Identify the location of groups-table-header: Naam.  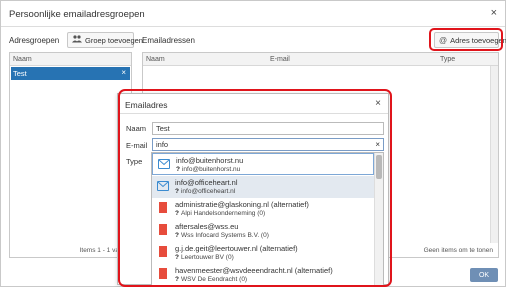
(70, 59).